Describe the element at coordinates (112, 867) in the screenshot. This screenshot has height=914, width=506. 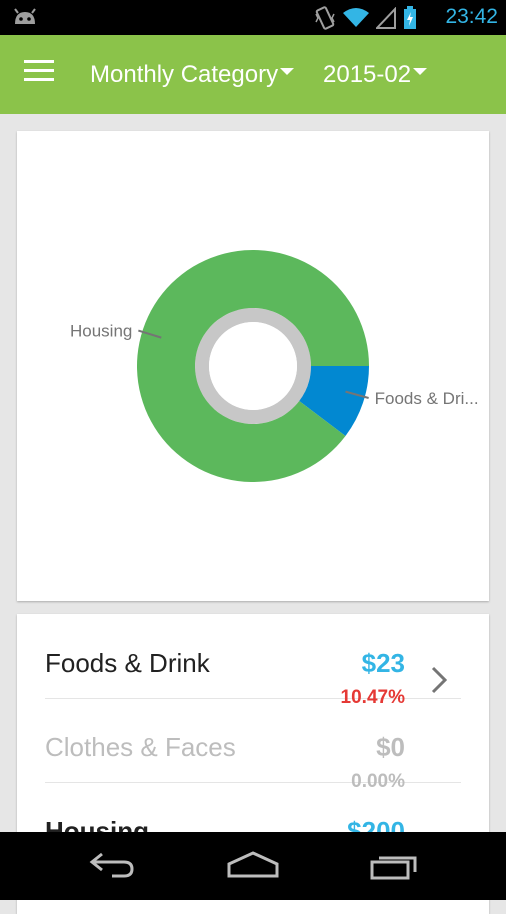
I see `back-icon` at that location.